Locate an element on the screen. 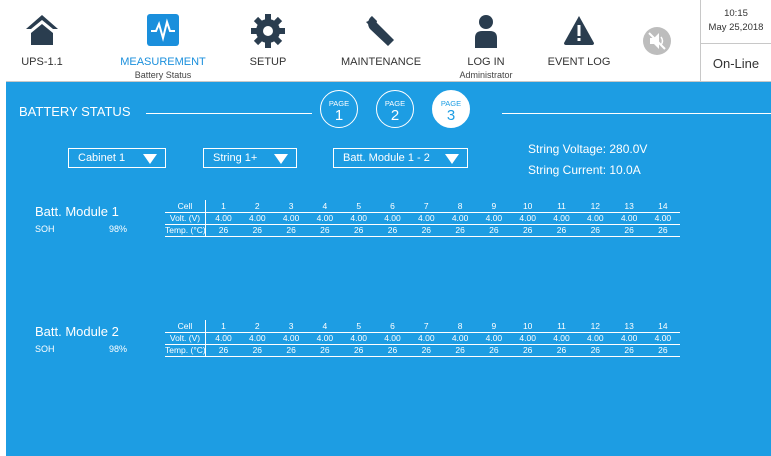 This screenshot has height=456, width=771. nav-measurement: MEASUREMENT Battery Status is located at coordinates (163, 41).